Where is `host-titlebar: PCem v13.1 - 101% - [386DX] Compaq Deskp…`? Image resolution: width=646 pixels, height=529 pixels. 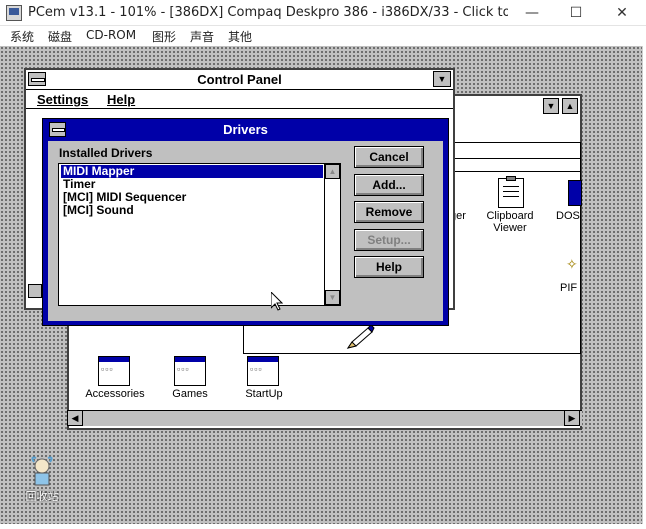
host-titlebar: PCem v13.1 - 101% - [386DX] Compaq Deskp… is located at coordinates (323, 13).